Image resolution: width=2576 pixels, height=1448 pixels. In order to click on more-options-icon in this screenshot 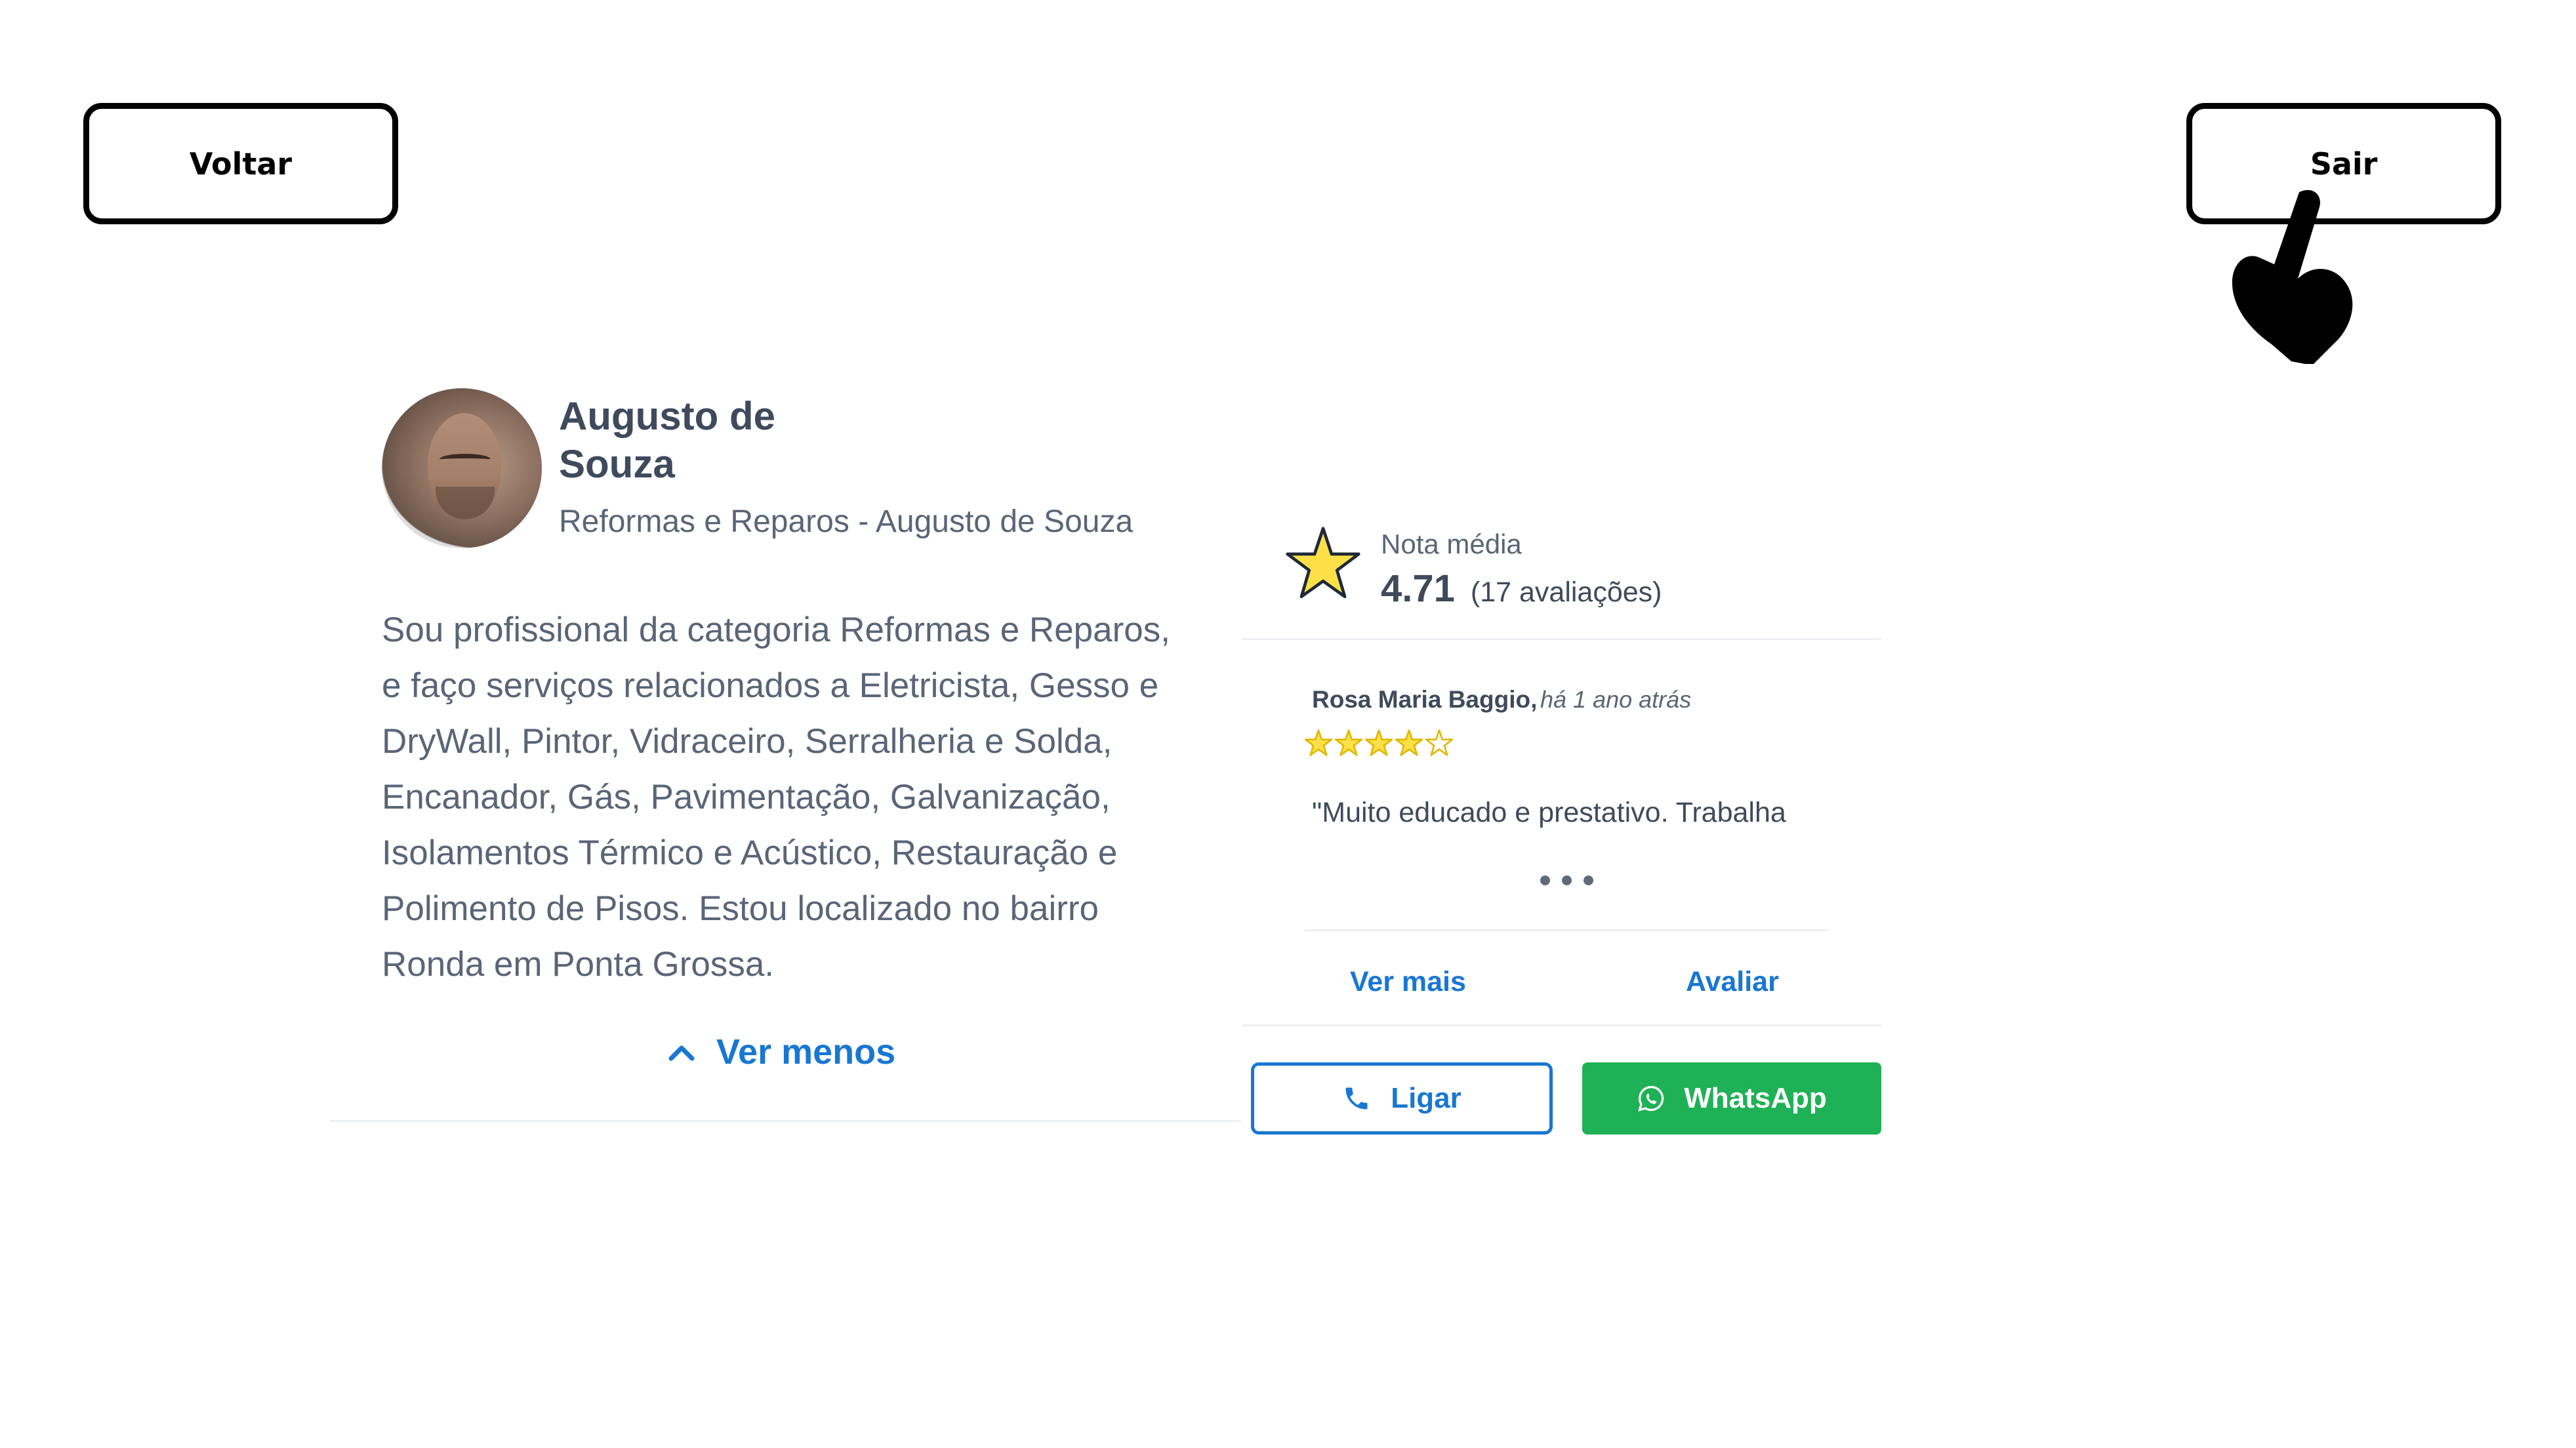, I will do `click(1566, 880)`.